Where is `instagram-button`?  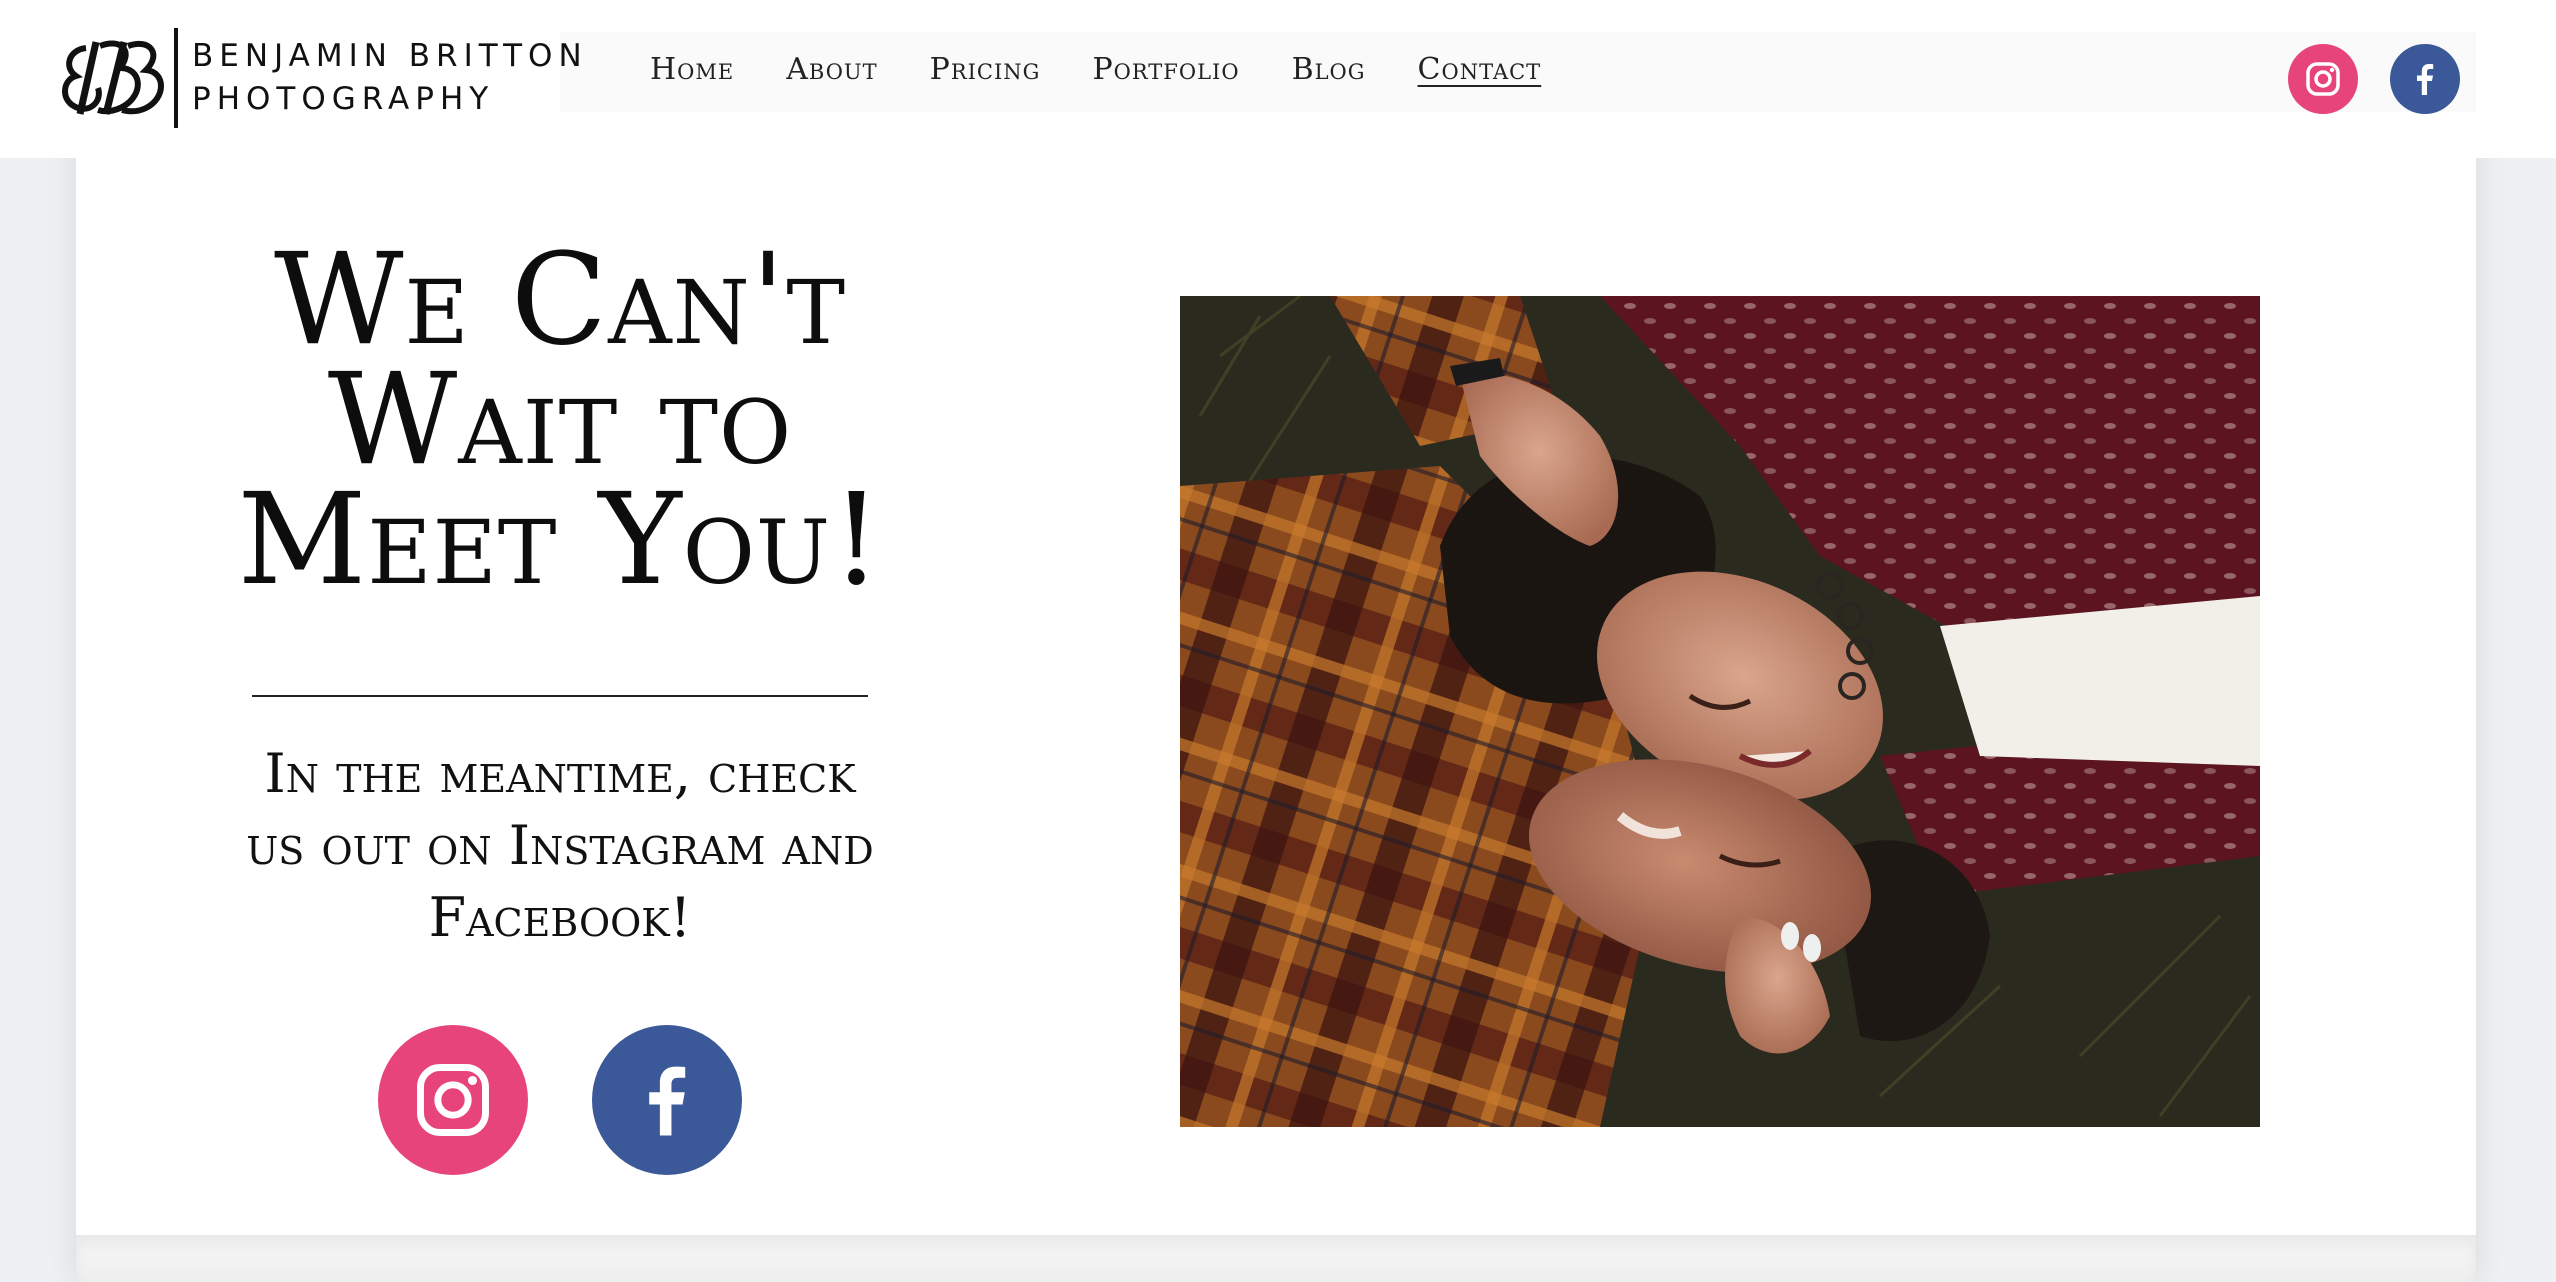 instagram-button is located at coordinates (453, 1100).